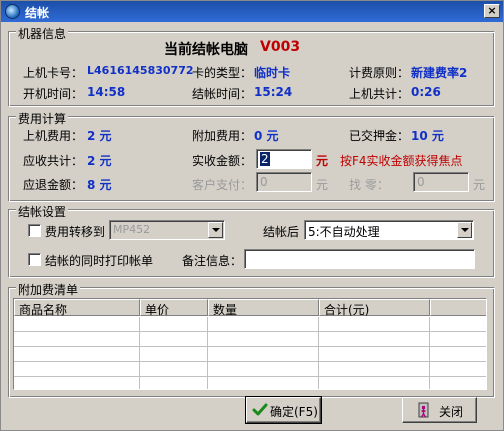 The width and height of the screenshot is (504, 431). What do you see at coordinates (53, 73) in the screenshot?
I see `card-no-label: 上机卡号：` at bounding box center [53, 73].